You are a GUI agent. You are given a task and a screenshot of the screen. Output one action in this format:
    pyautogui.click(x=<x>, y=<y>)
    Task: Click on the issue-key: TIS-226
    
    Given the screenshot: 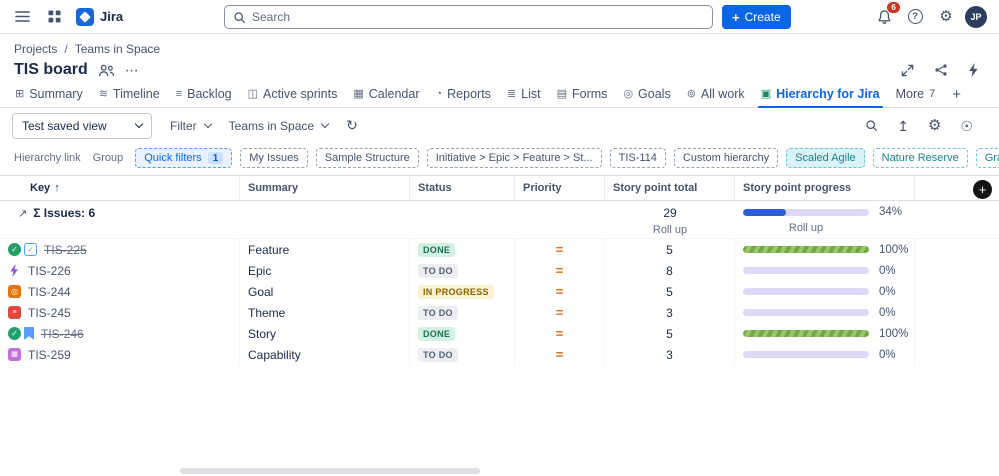 What is the action you would take?
    pyautogui.click(x=49, y=271)
    